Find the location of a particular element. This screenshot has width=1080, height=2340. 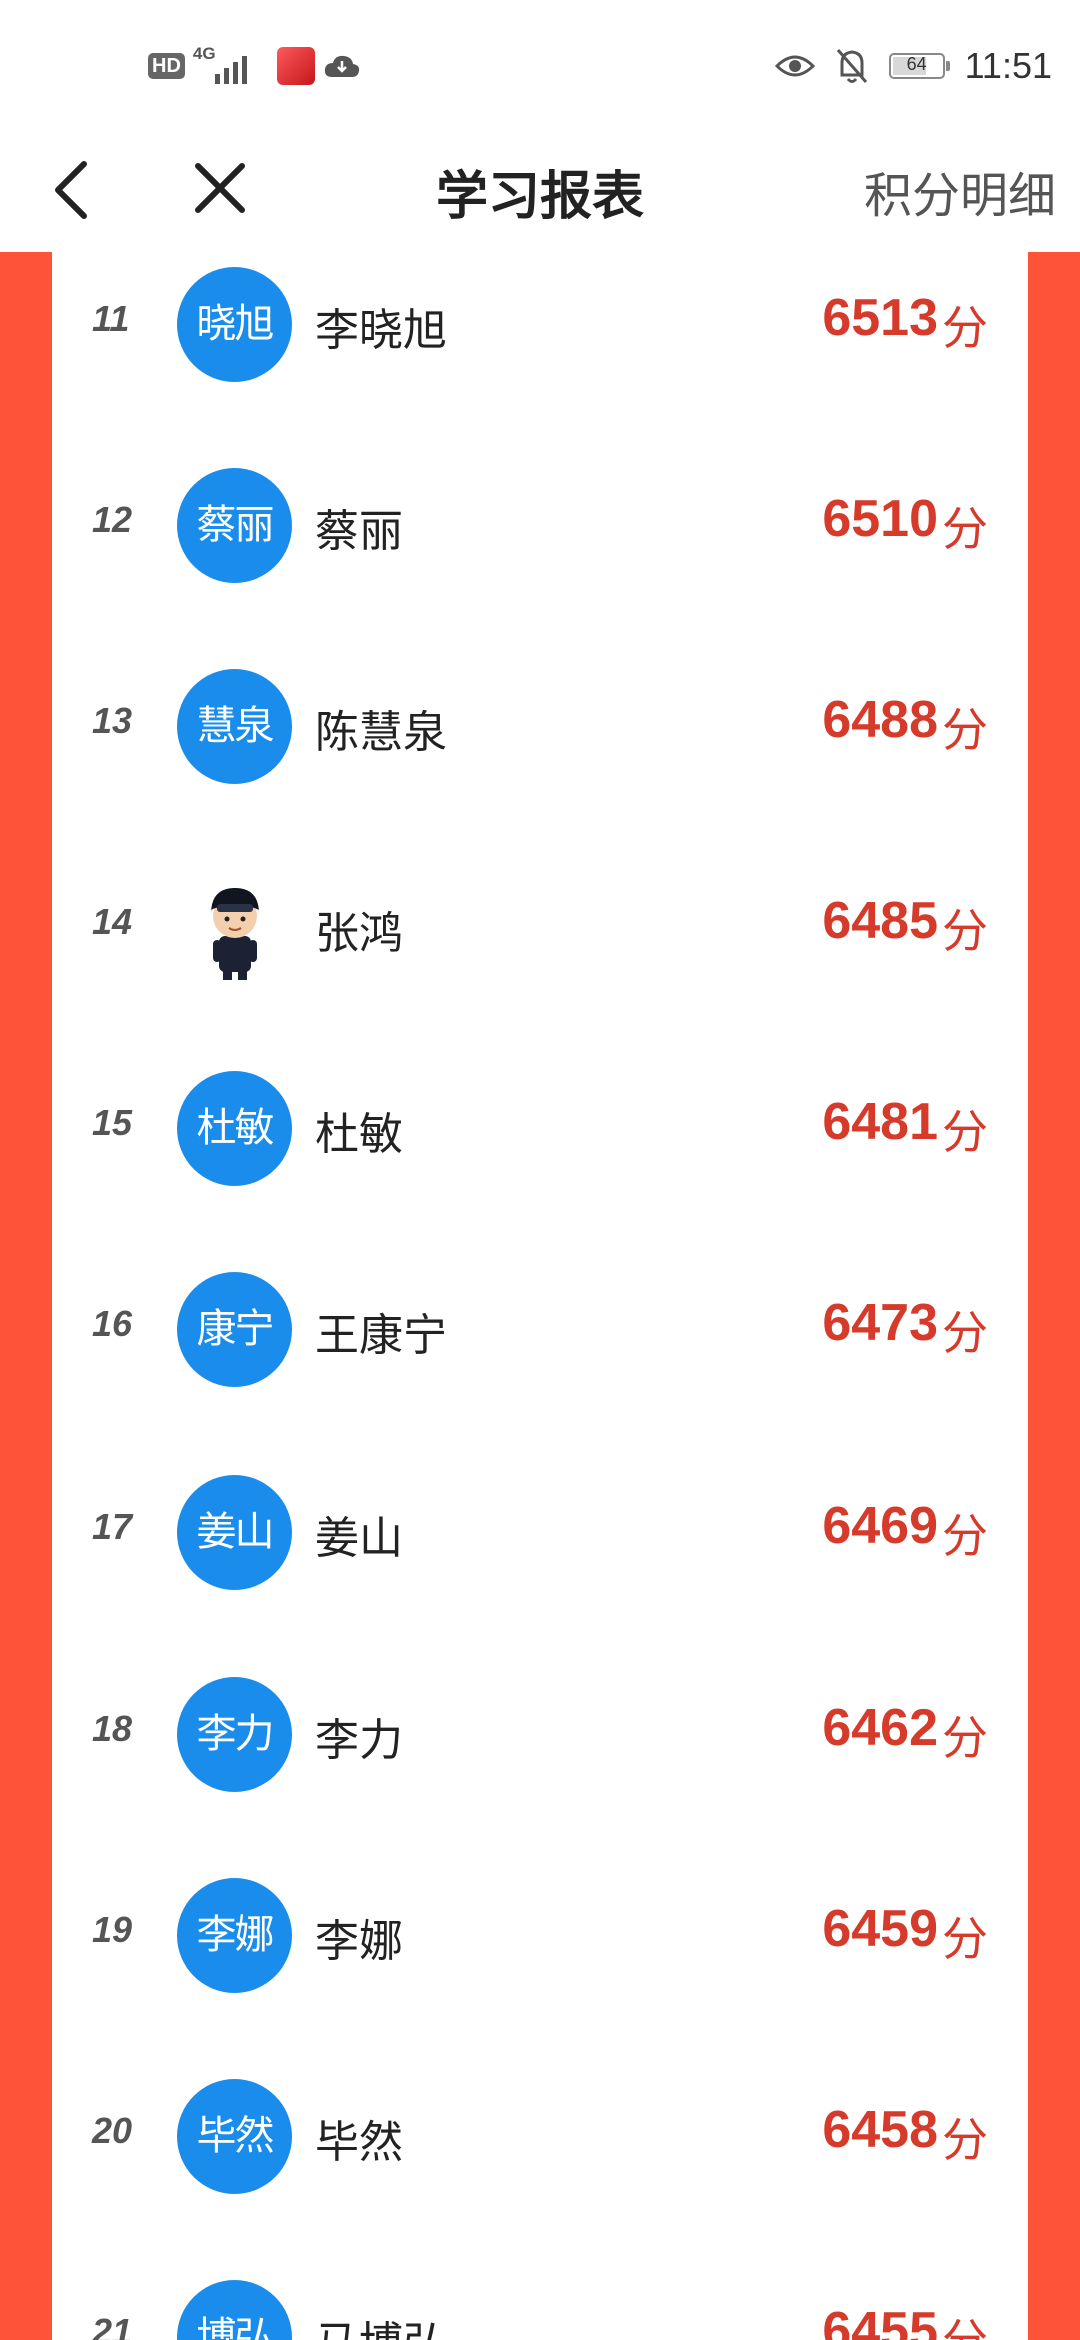

rank-number: 18 is located at coordinates (112, 1728).